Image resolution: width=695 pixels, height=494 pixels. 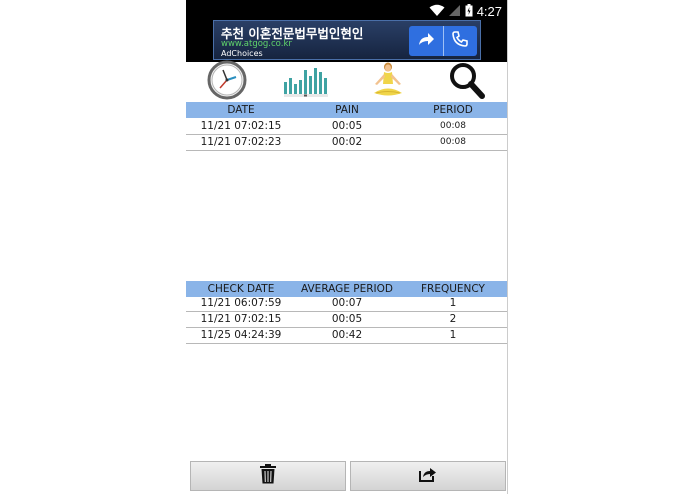 I want to click on table-row: 11/21 07:02:23 00:02 00:08, so click(x=347, y=143).